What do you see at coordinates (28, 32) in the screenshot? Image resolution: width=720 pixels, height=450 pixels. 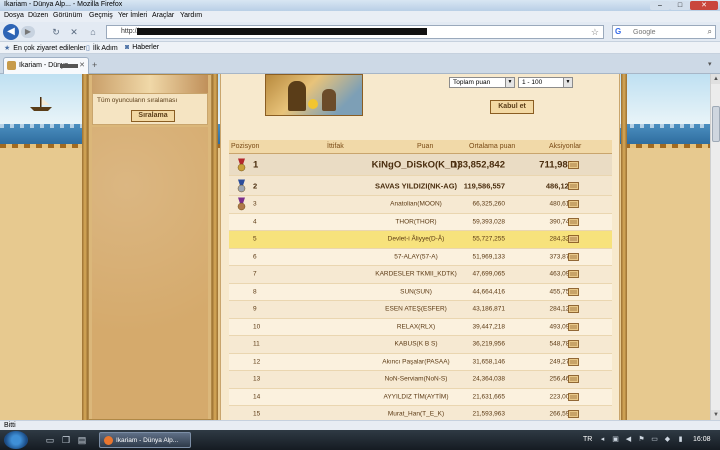 I see `forward-icon: ▶` at bounding box center [28, 32].